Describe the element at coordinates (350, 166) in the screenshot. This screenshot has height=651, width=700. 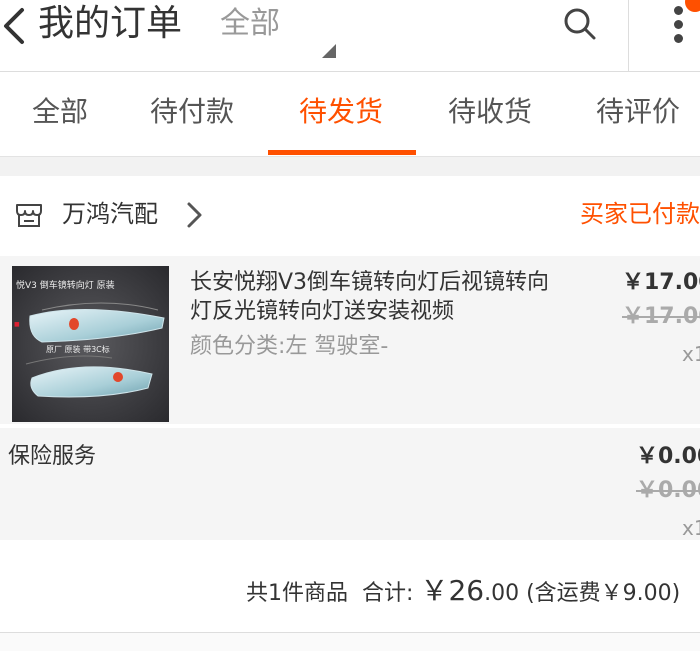
I see `section-gap` at that location.